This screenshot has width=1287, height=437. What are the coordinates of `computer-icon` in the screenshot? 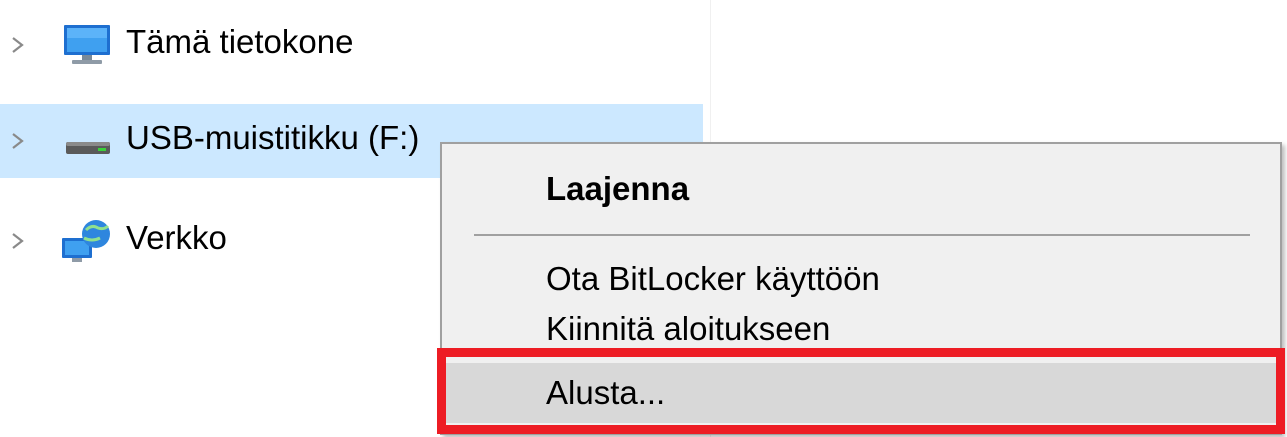 It's located at (87, 44).